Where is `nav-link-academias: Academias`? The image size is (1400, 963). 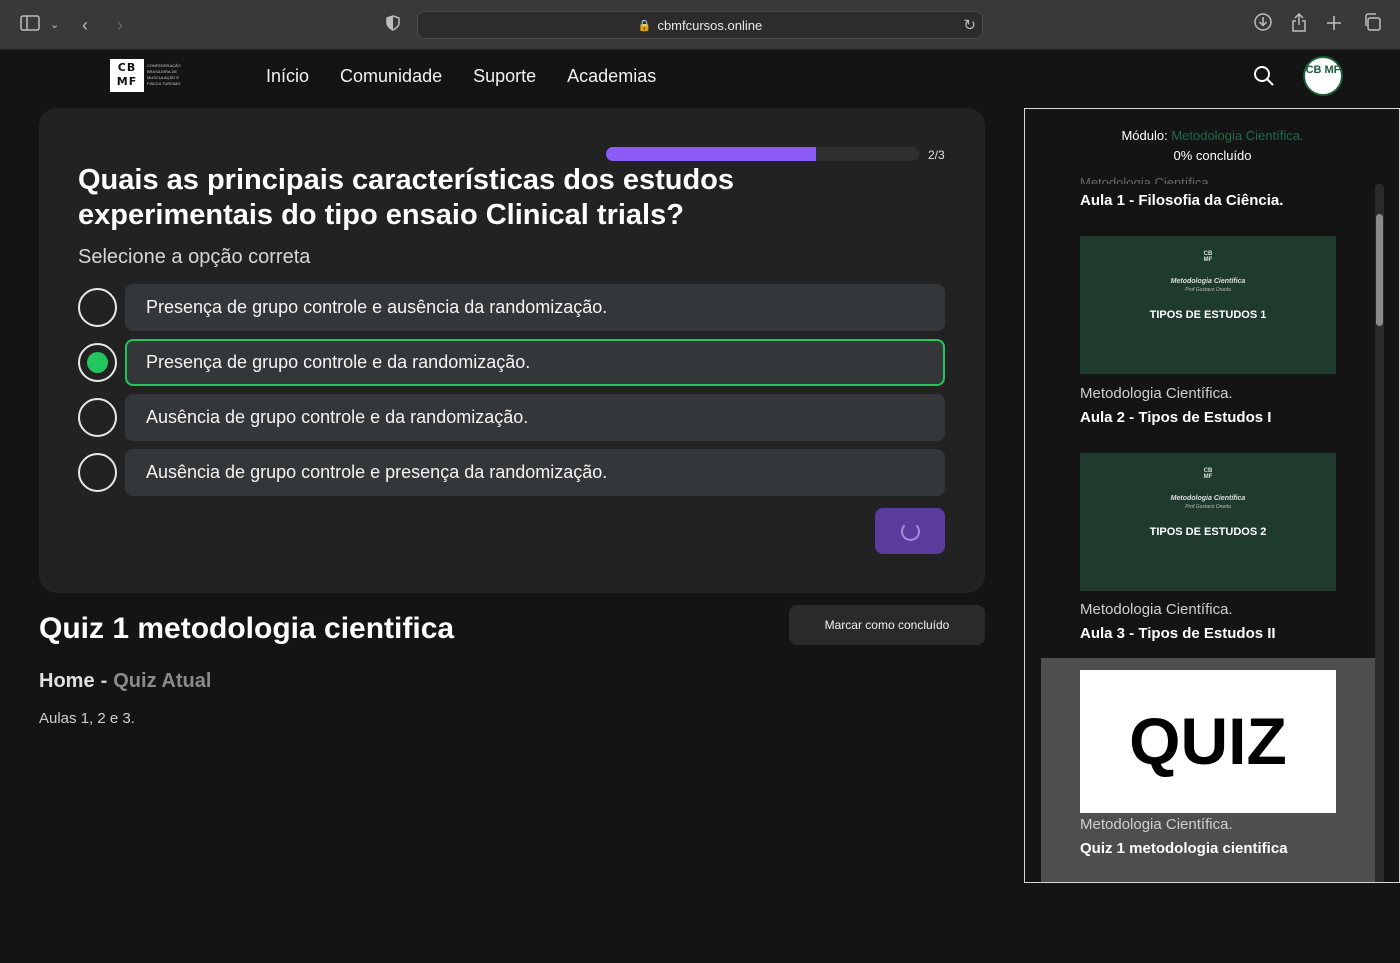
nav-link-academias: Academias is located at coordinates (611, 76).